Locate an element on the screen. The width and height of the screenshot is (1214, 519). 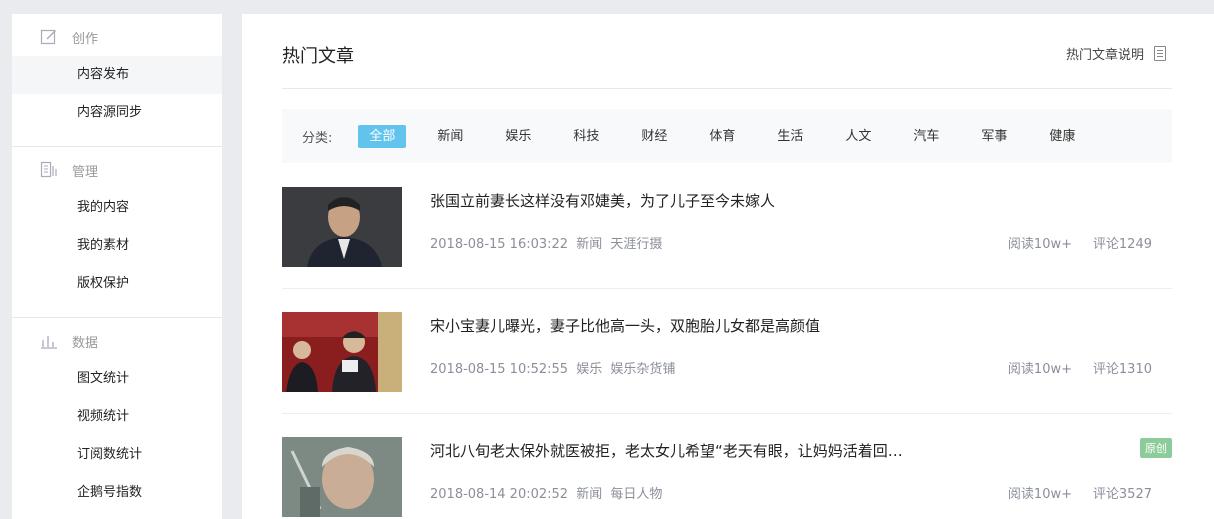
page-header: 热门文章 热门文章说明 is located at coordinates (727, 51).